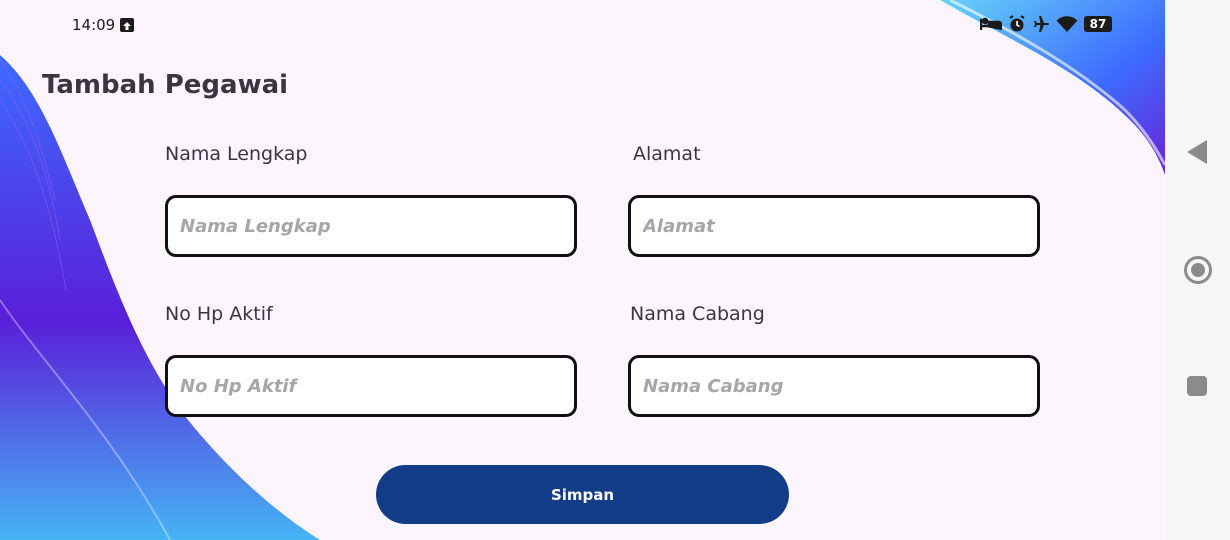 This screenshot has width=1230, height=540. Describe the element at coordinates (371, 386) in the screenshot. I see `no-hp-aktif-input` at that location.